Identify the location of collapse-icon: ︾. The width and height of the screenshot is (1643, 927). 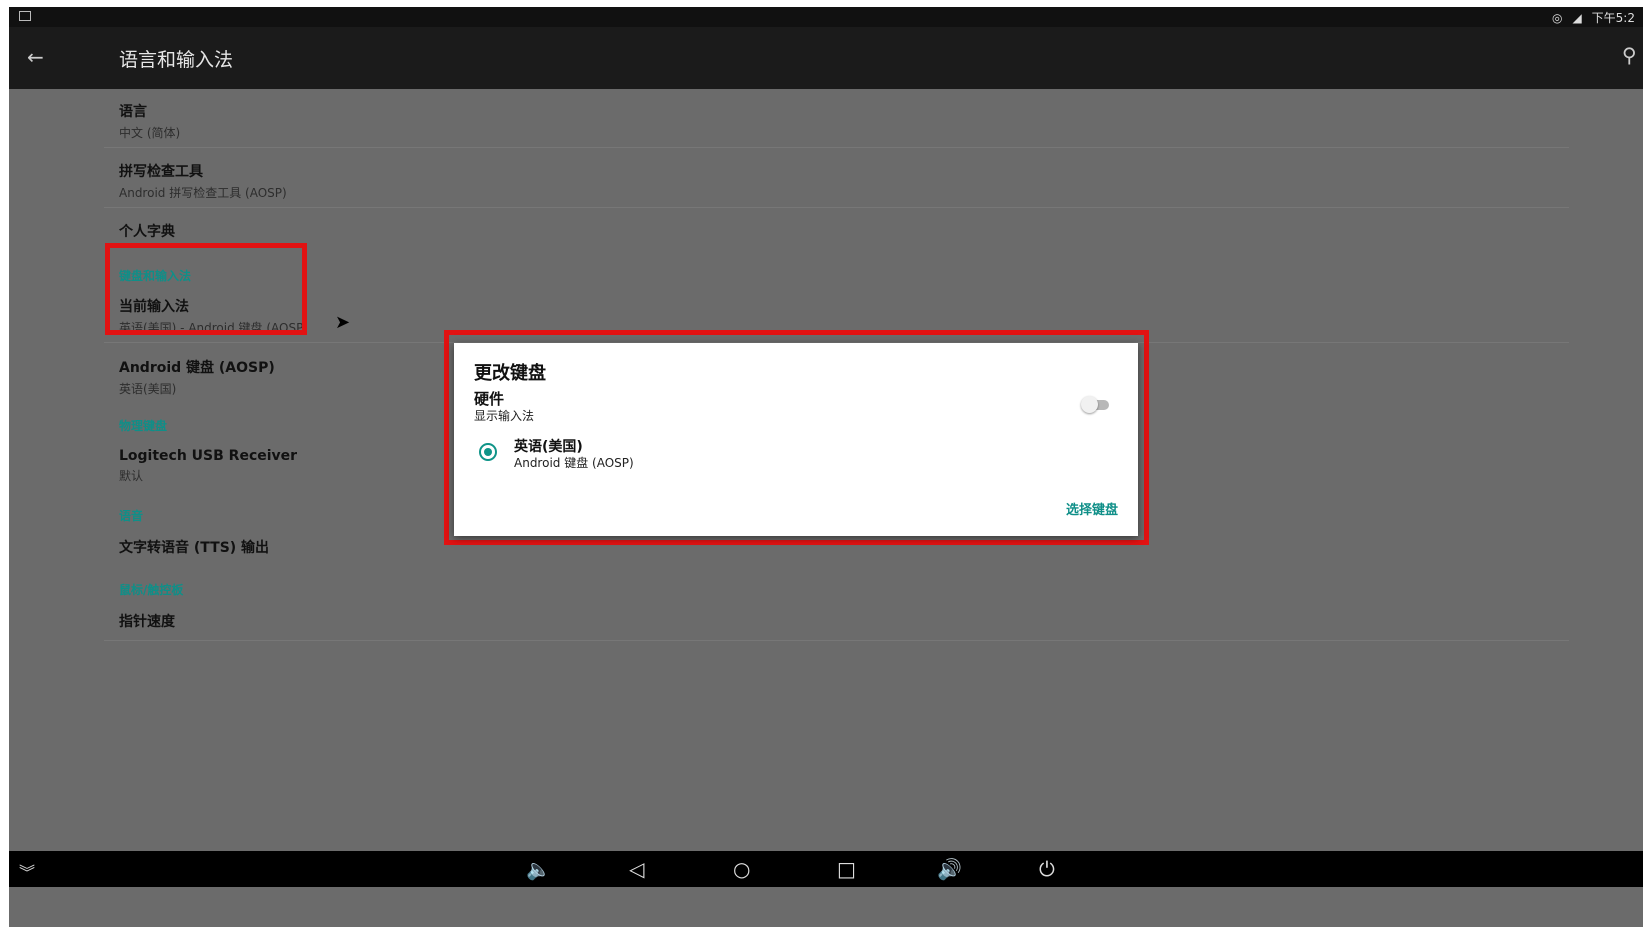
(27, 871).